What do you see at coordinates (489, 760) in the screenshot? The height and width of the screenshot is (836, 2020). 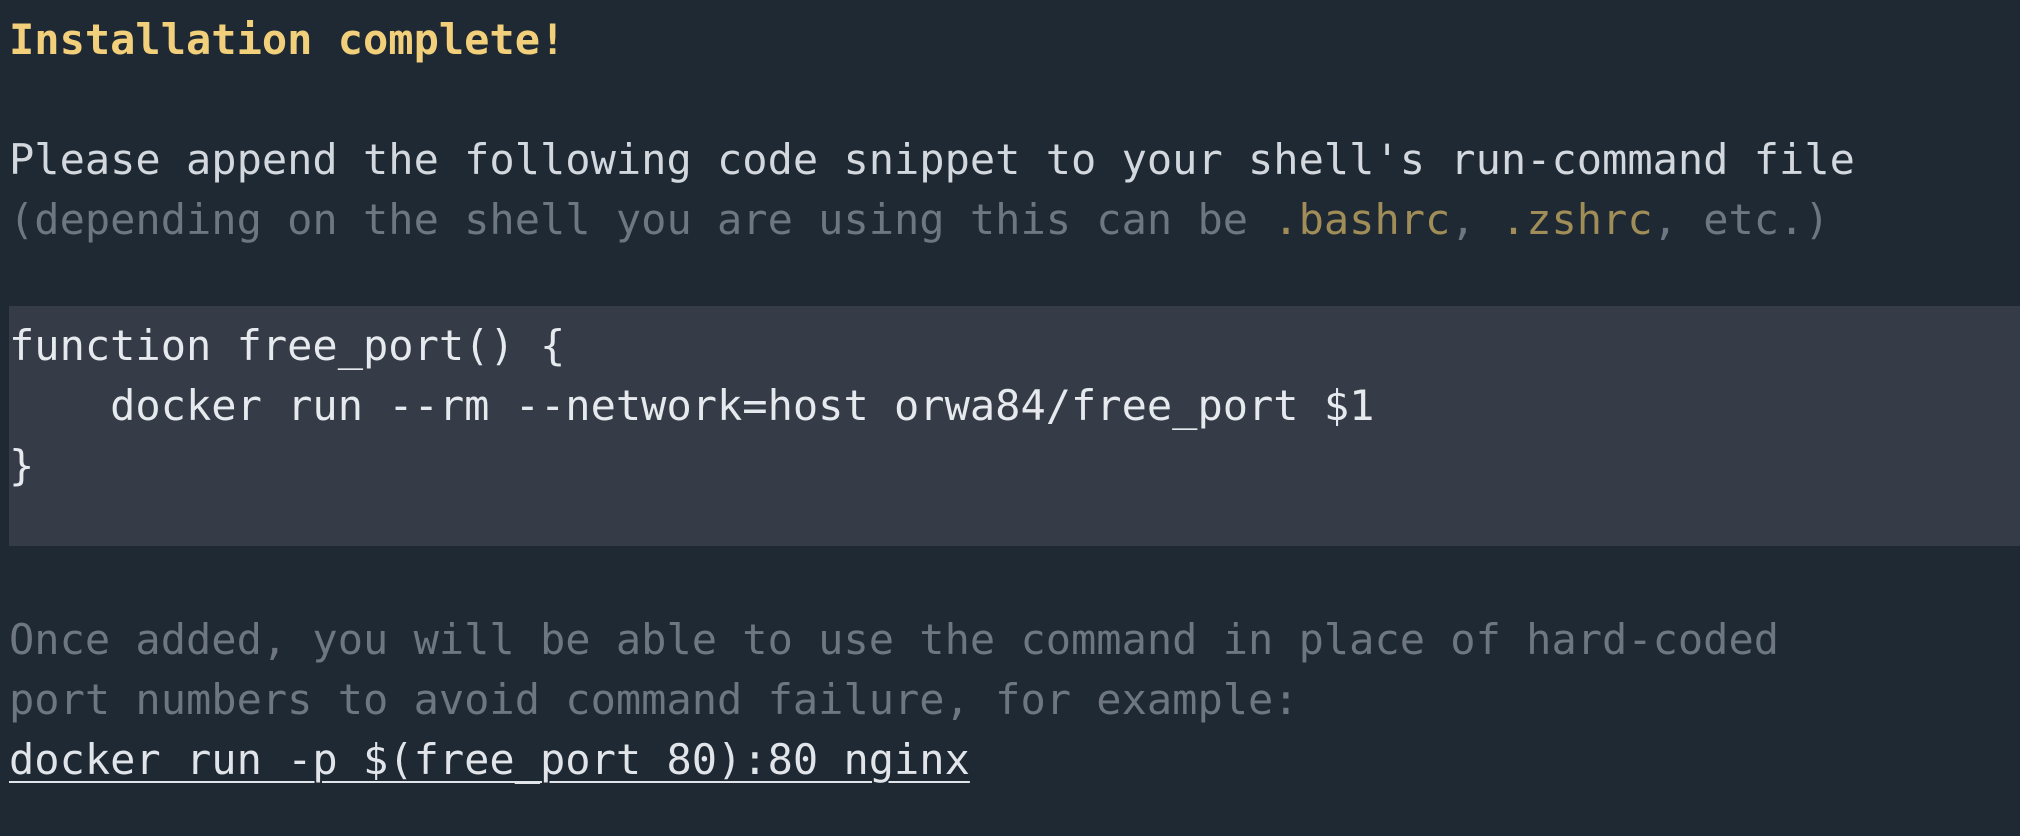 I see `example-command: docker run -p $(free_port 80):80 nginx` at bounding box center [489, 760].